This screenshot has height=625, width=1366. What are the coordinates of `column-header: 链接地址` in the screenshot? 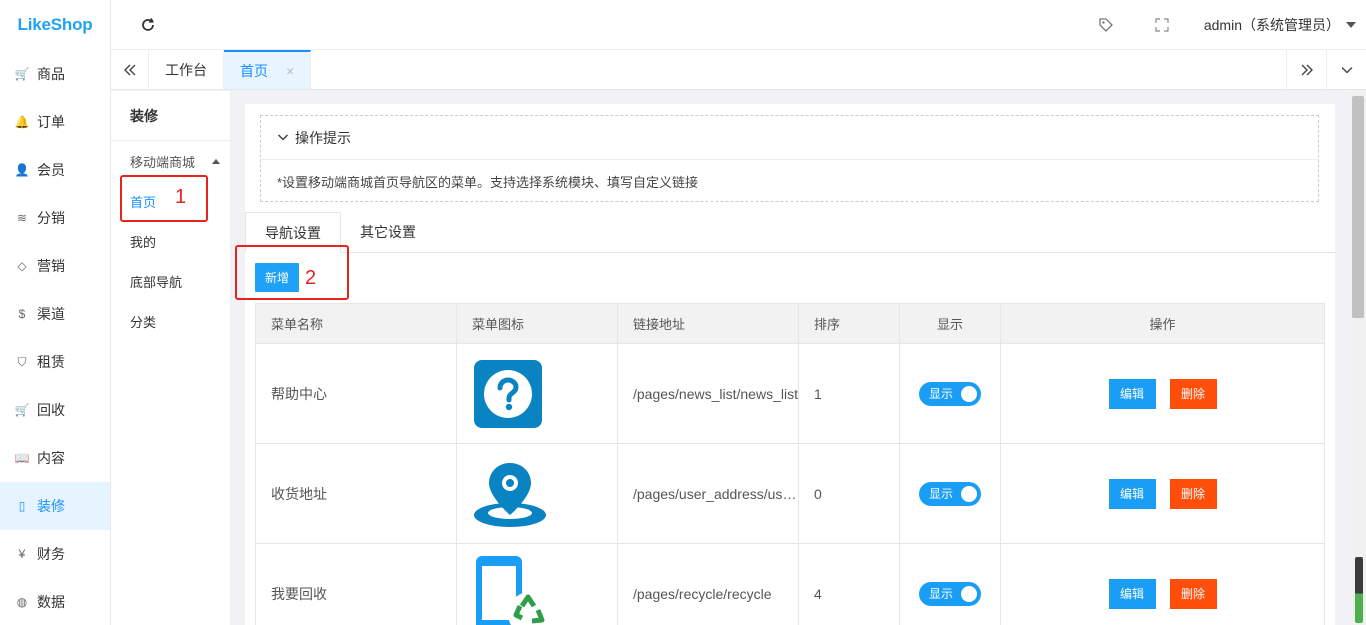 It's located at (708, 323).